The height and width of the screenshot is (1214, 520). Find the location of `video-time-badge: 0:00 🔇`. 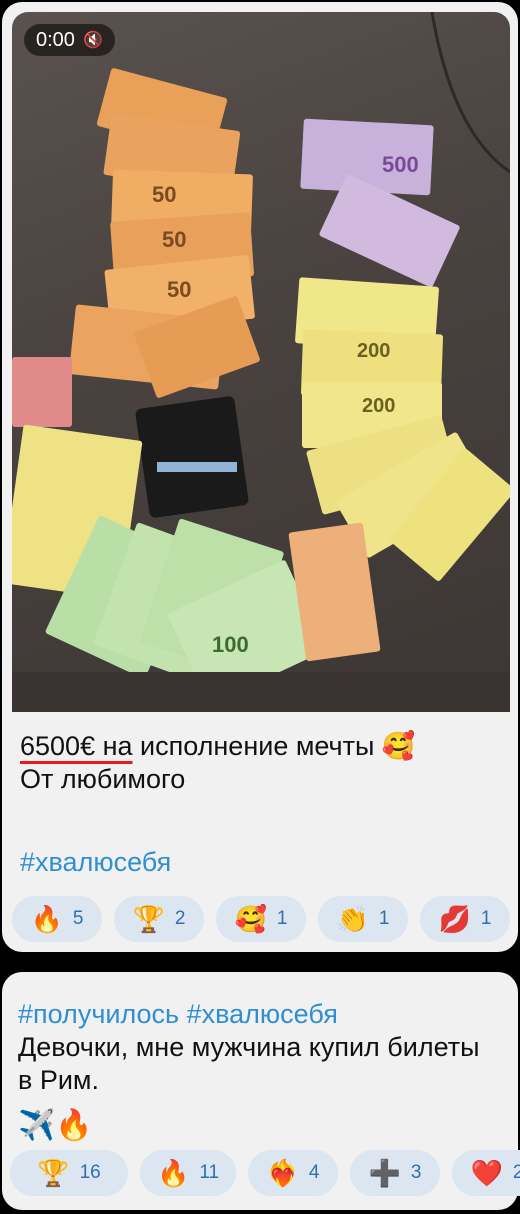

video-time-badge: 0:00 🔇 is located at coordinates (69, 40).